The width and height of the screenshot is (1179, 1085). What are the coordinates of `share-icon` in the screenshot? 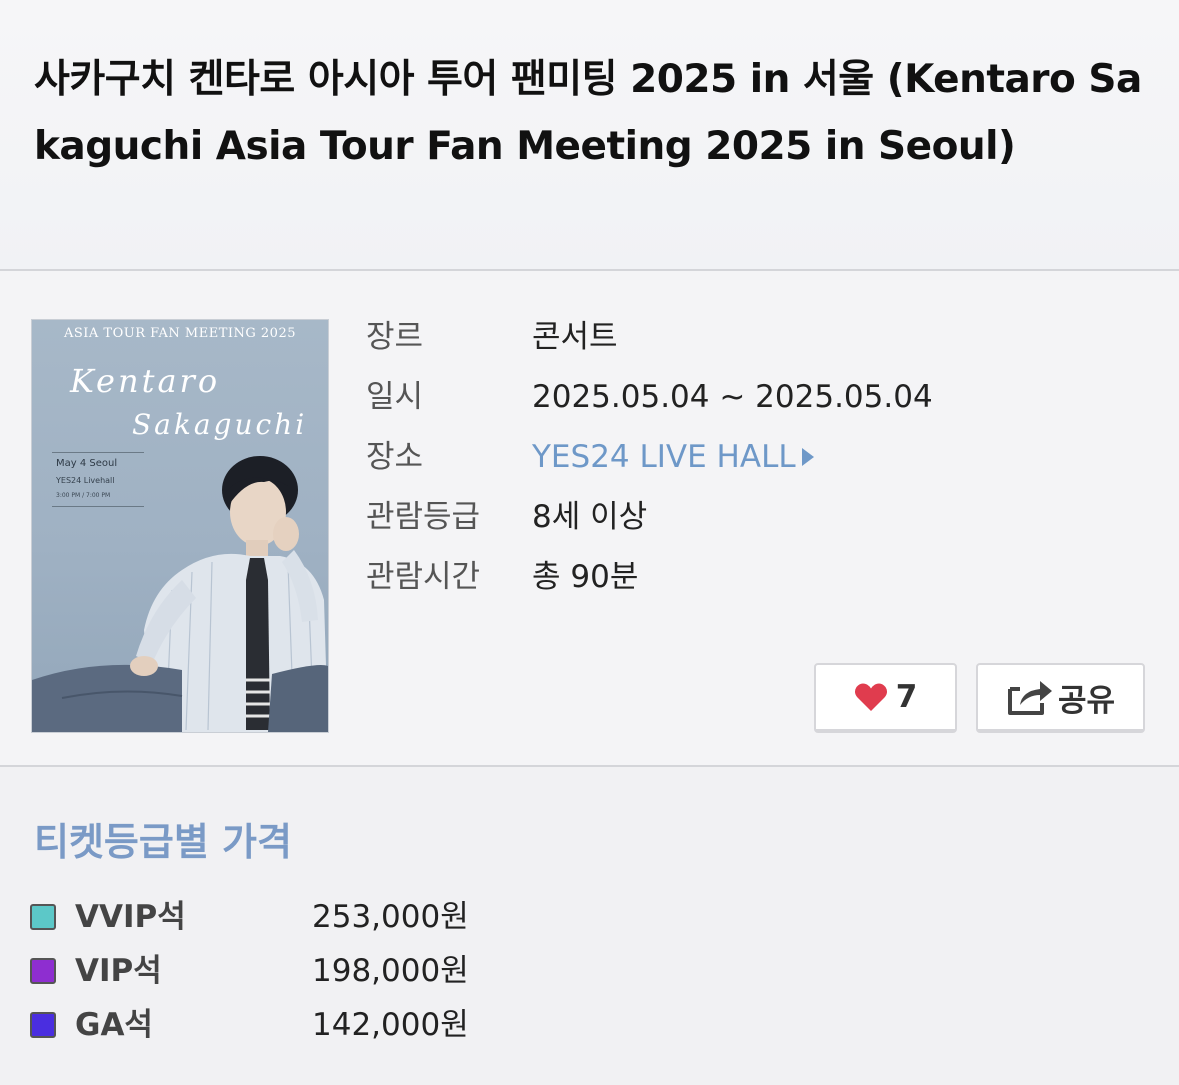 It's located at (1029, 698).